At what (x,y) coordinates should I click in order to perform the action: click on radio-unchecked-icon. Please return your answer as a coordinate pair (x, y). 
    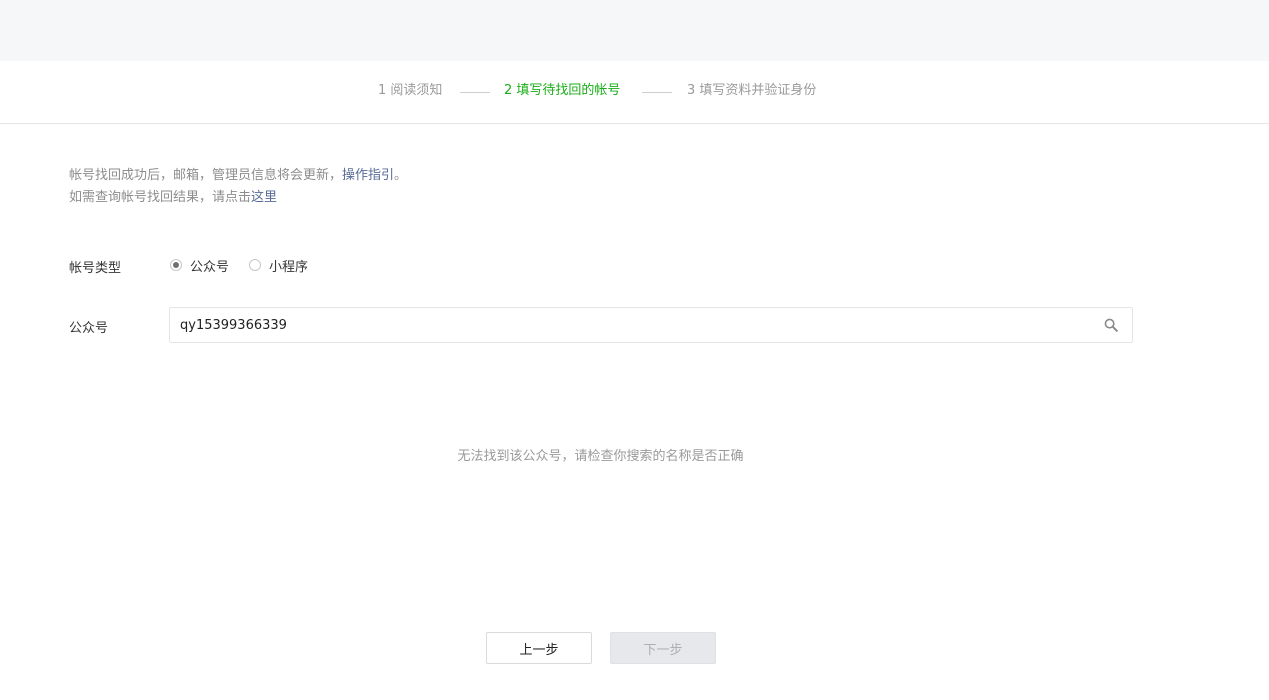
    Looking at the image, I should click on (255, 265).